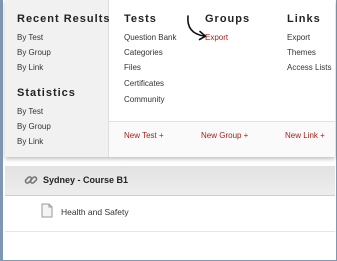 The width and height of the screenshot is (337, 261). I want to click on tests-categories: Categories, so click(143, 52).